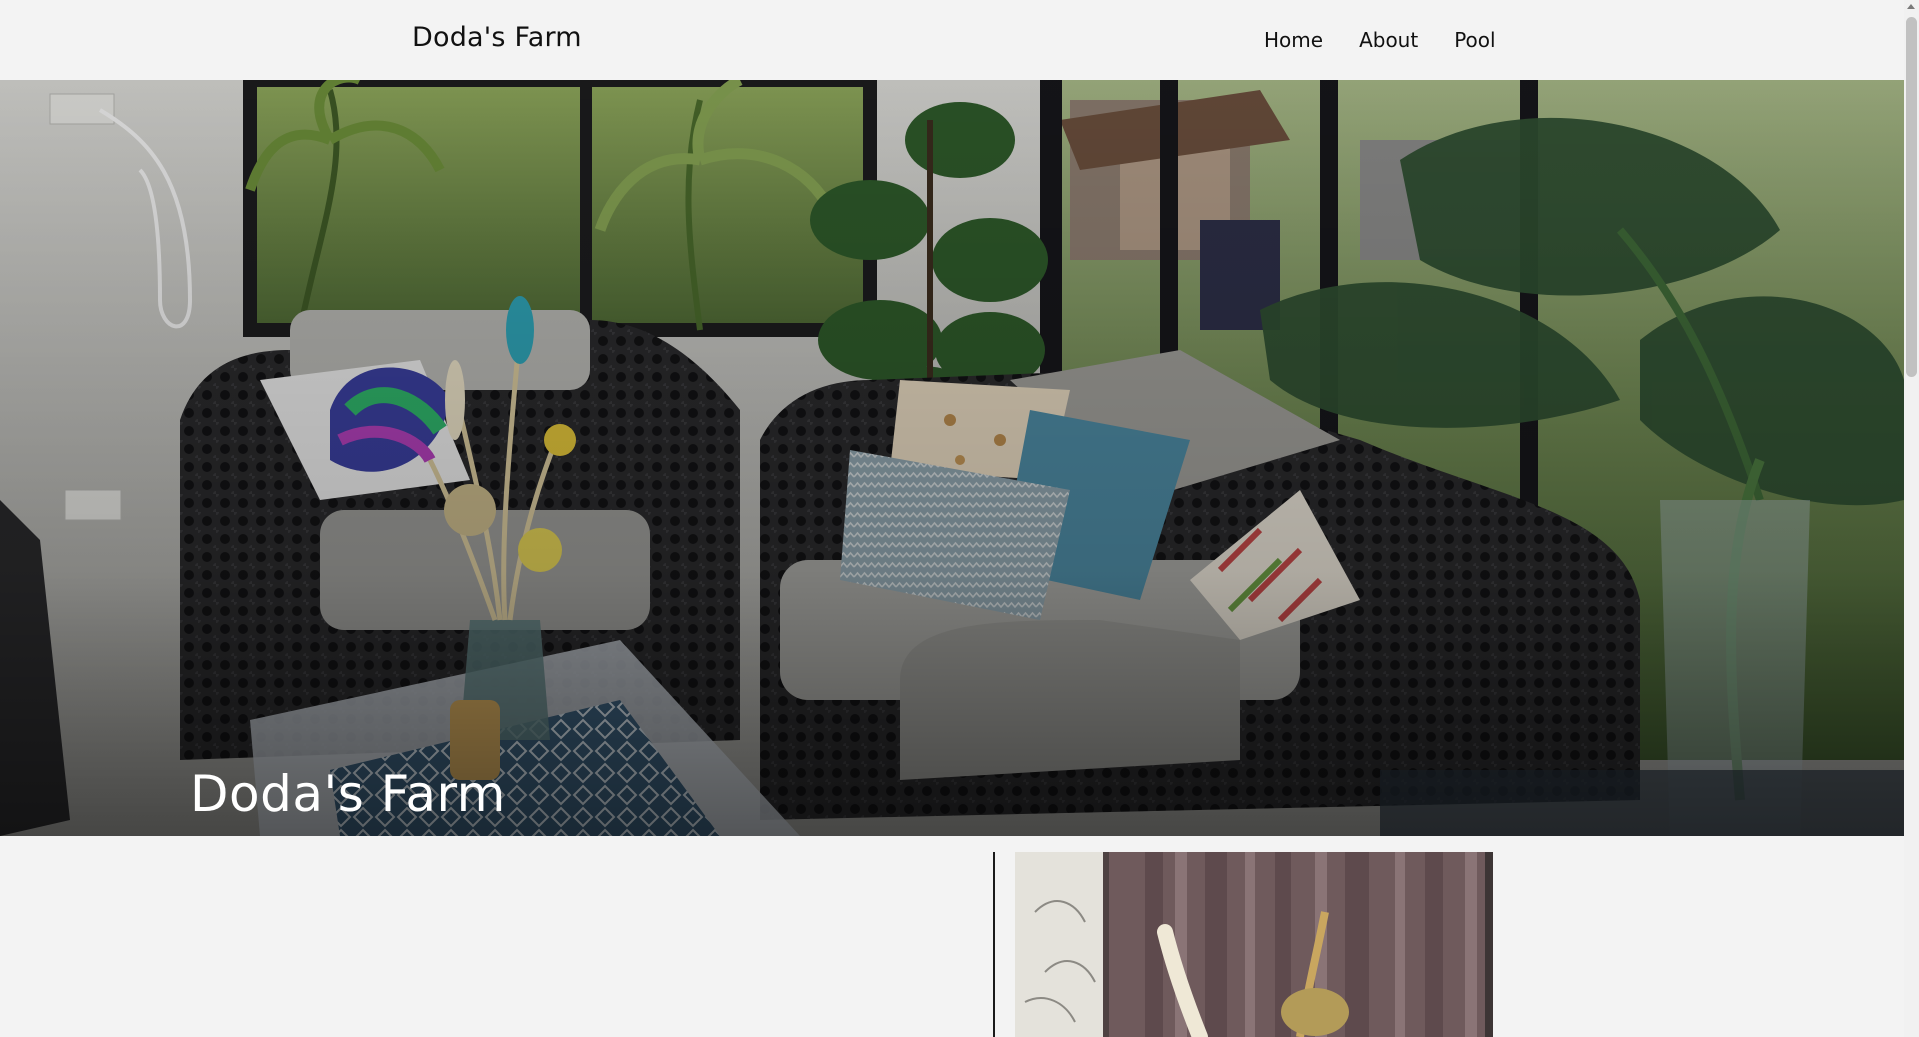 This screenshot has height=1037, width=1919. I want to click on hero-title: Doda's Farm, so click(348, 794).